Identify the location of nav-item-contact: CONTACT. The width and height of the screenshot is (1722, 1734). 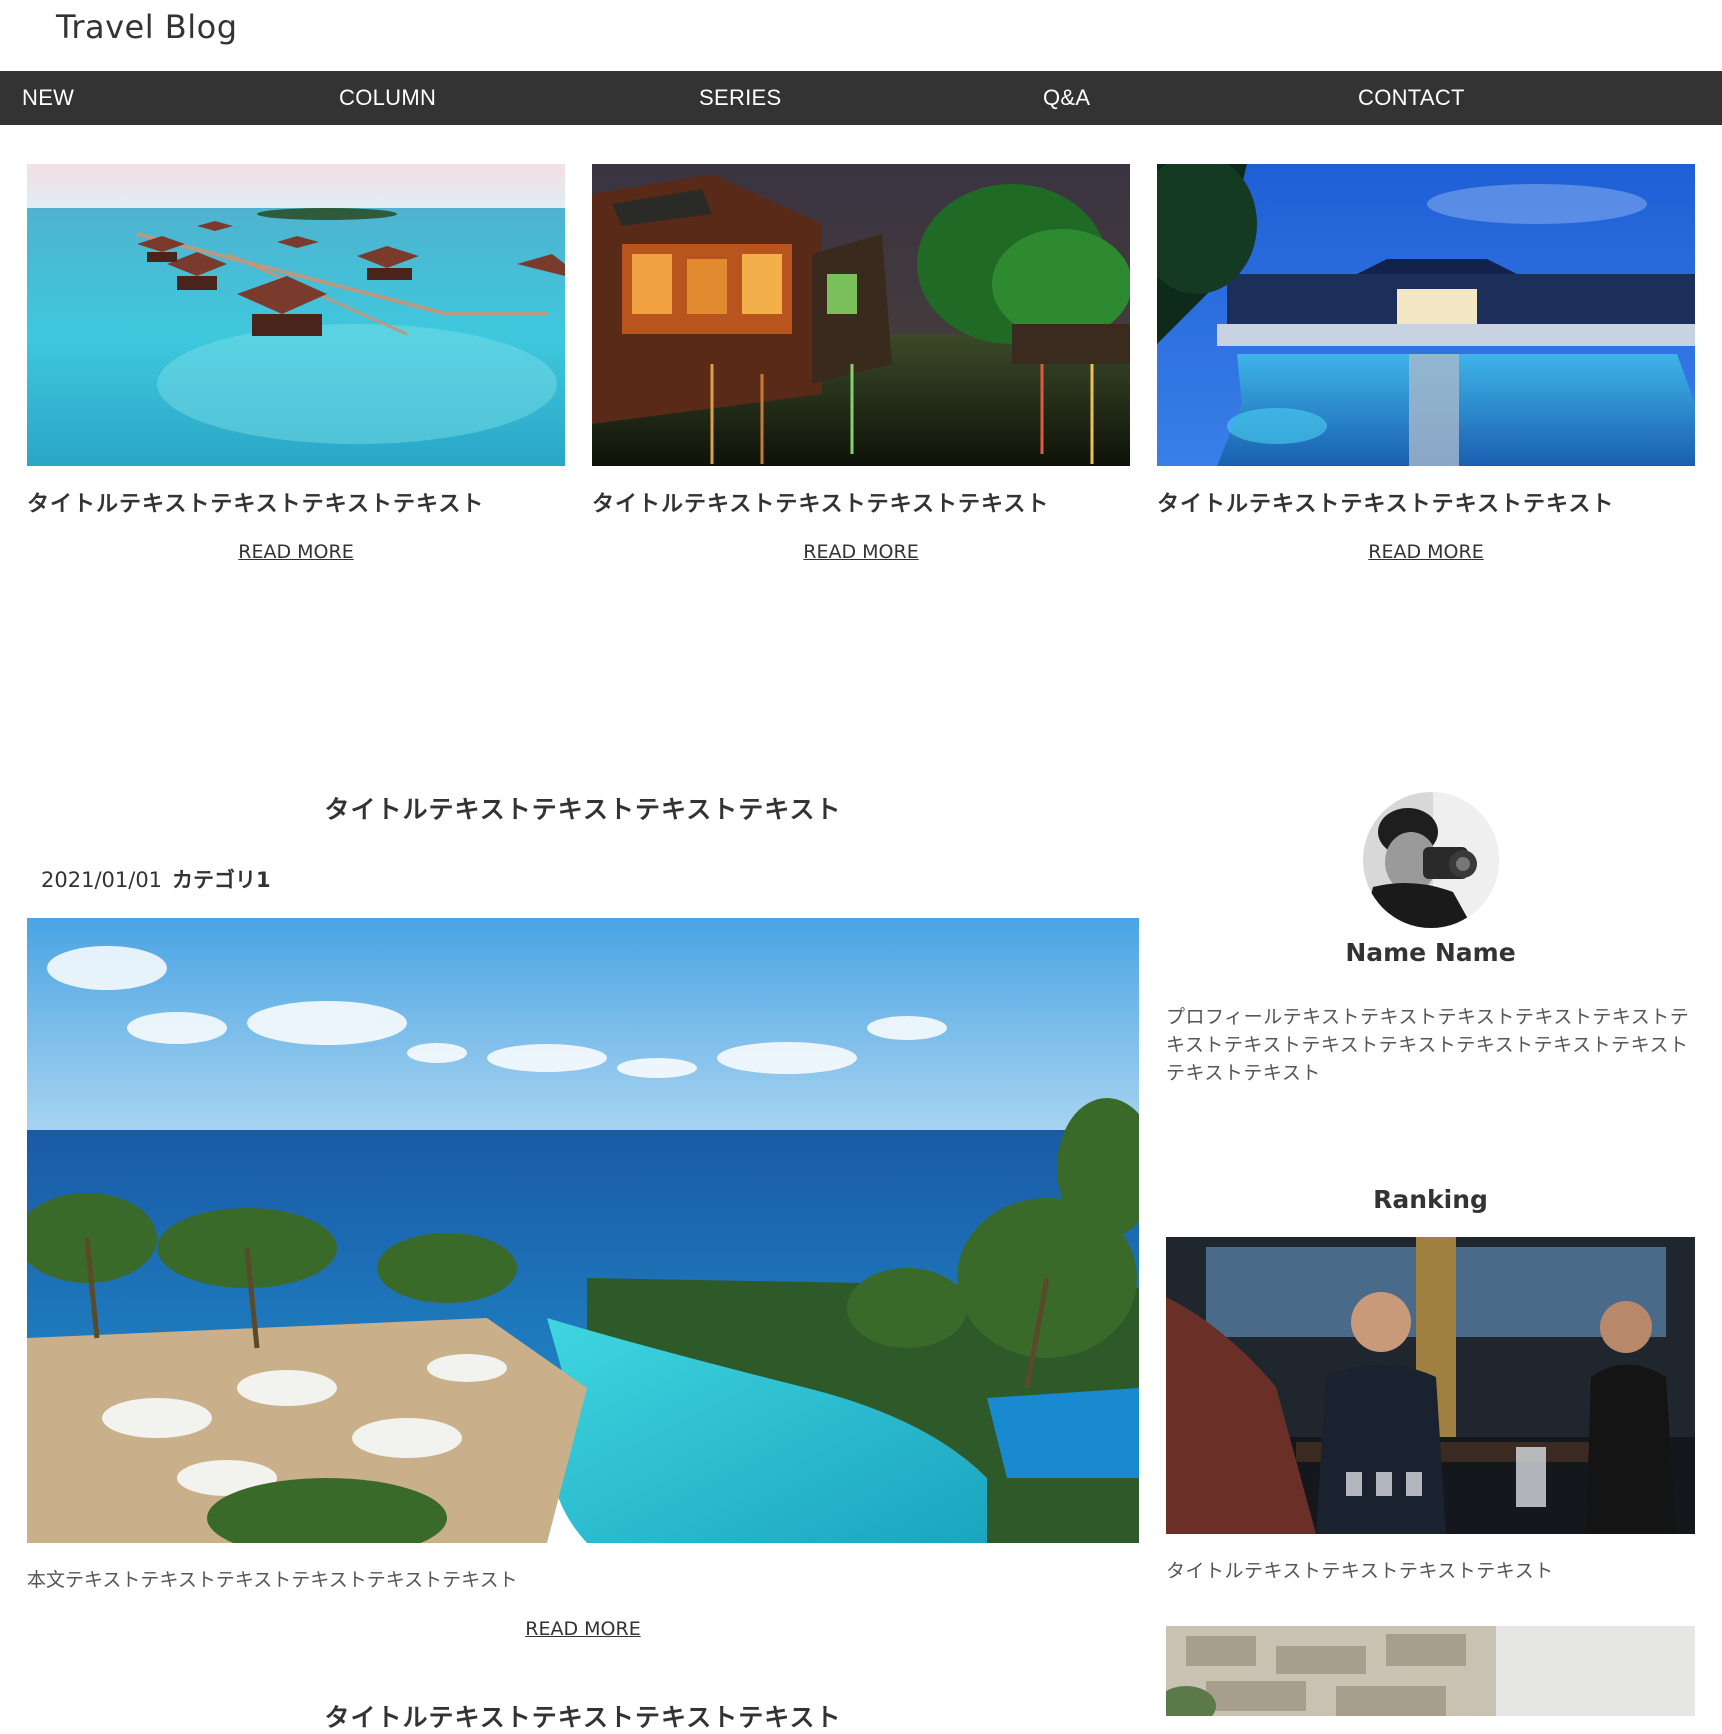
(1411, 98).